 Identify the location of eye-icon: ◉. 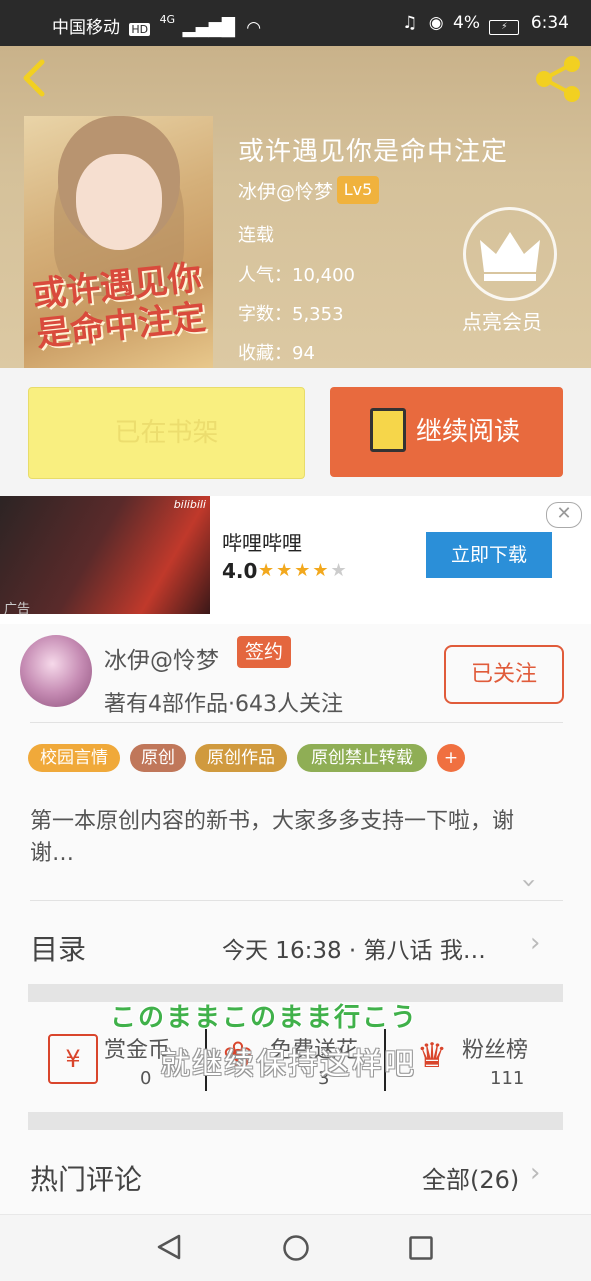
(436, 23).